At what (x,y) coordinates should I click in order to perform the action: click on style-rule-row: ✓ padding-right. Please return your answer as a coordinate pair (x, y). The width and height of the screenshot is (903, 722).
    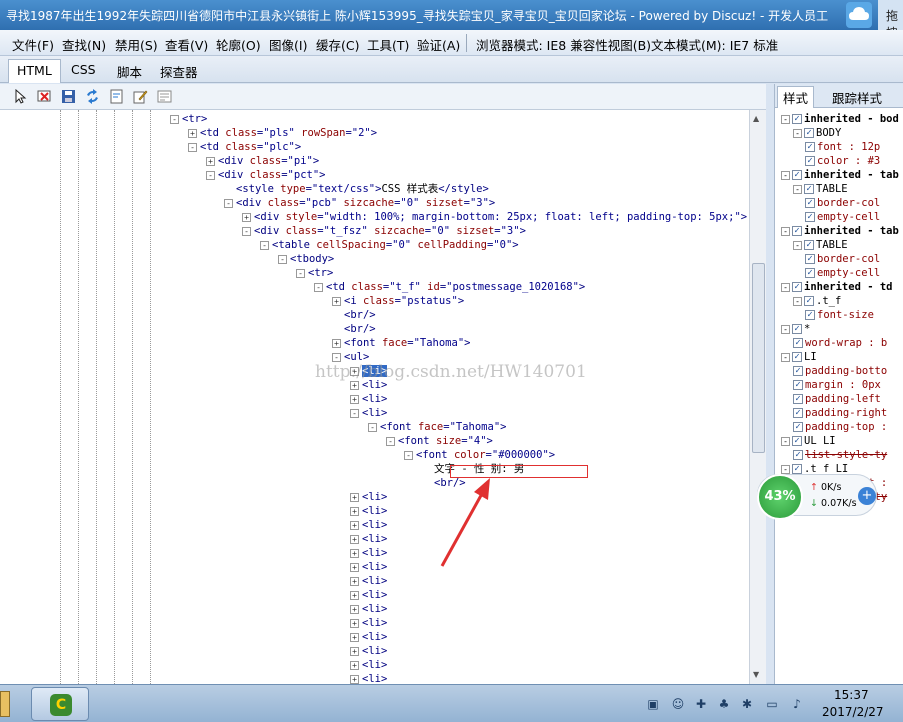
    Looking at the image, I should click on (840, 413).